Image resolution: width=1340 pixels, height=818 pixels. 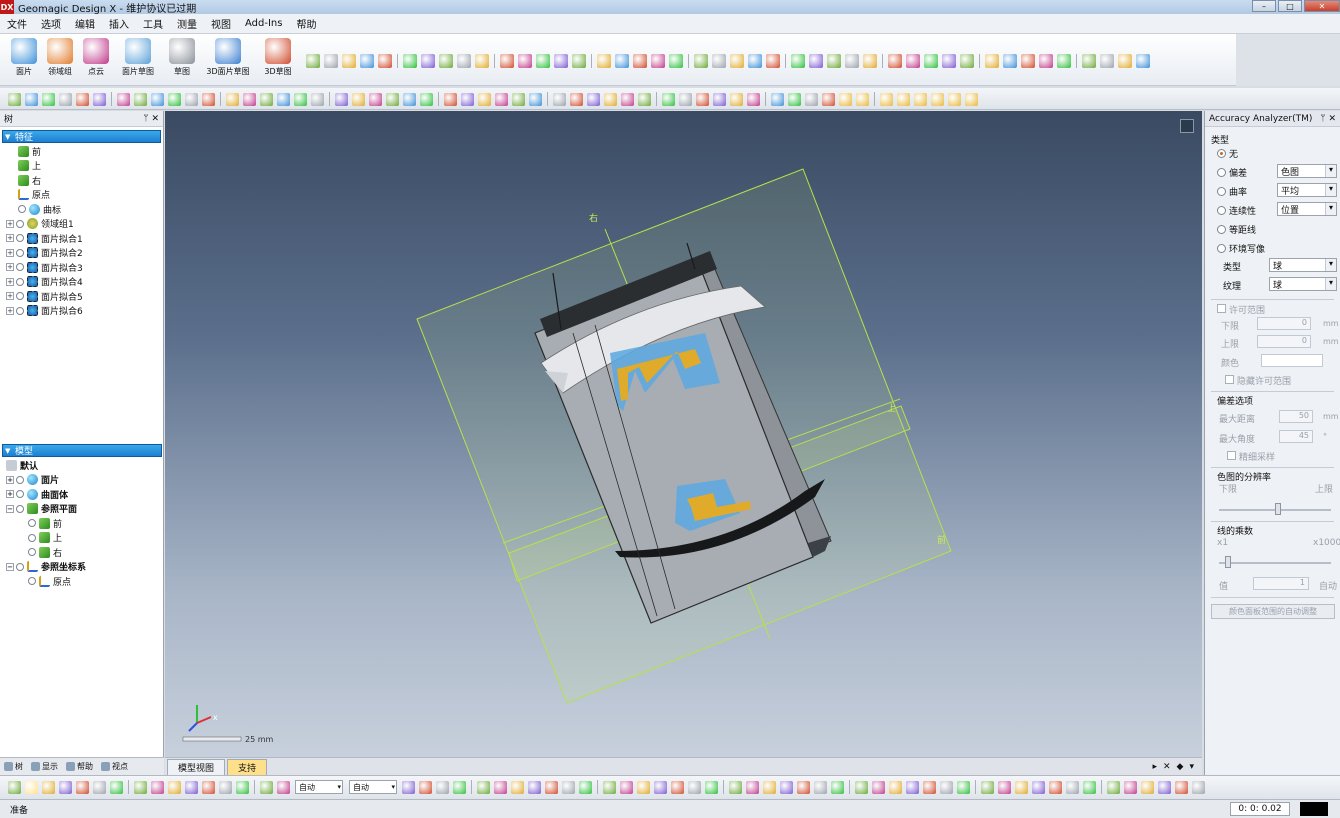 What do you see at coordinates (1296, 436) in the screenshot?
I see `max-angle-input: 45` at bounding box center [1296, 436].